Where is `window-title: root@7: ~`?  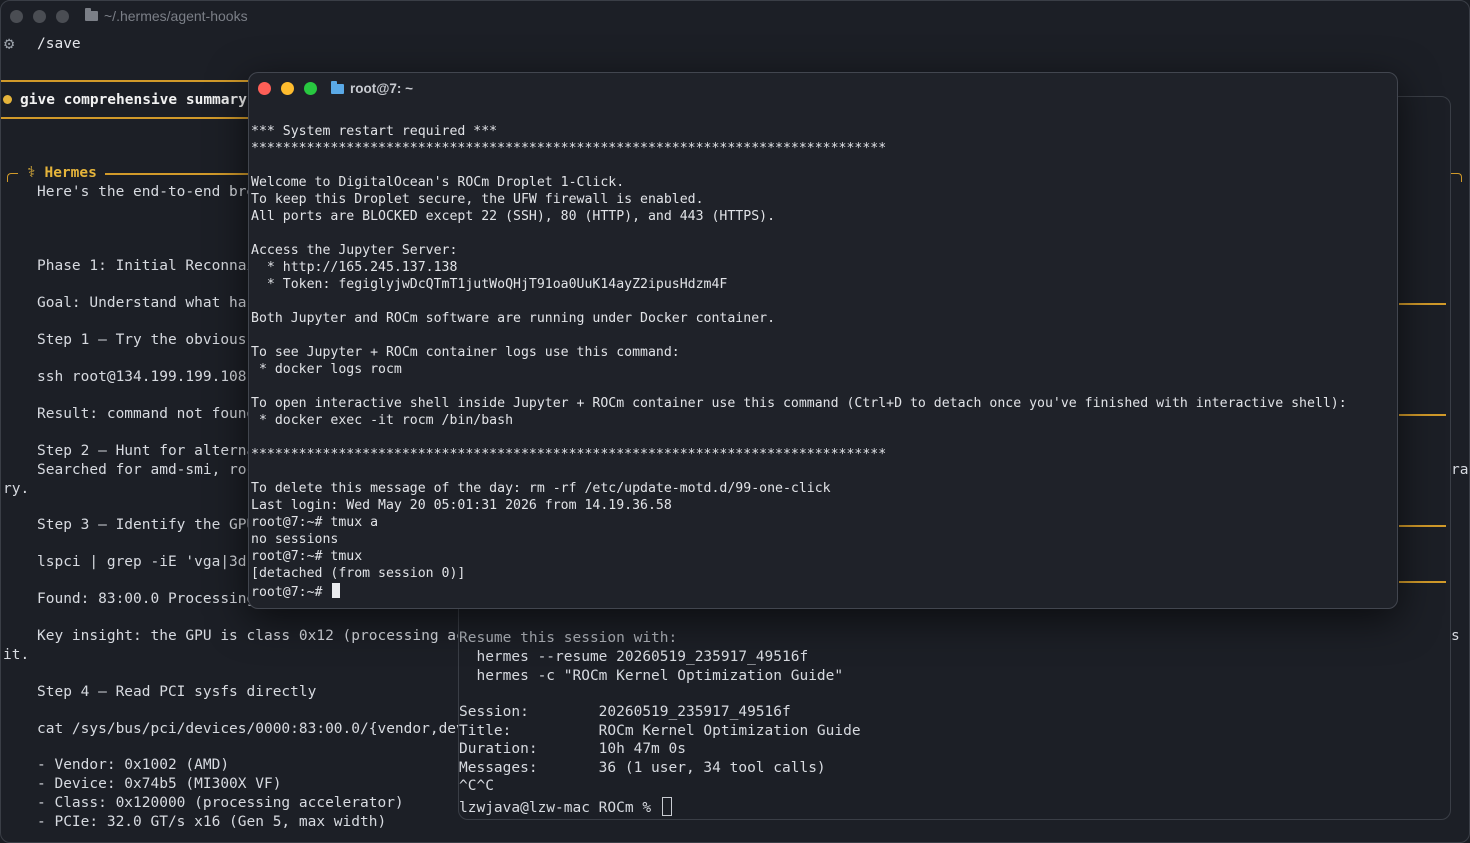 window-title: root@7: ~ is located at coordinates (372, 88).